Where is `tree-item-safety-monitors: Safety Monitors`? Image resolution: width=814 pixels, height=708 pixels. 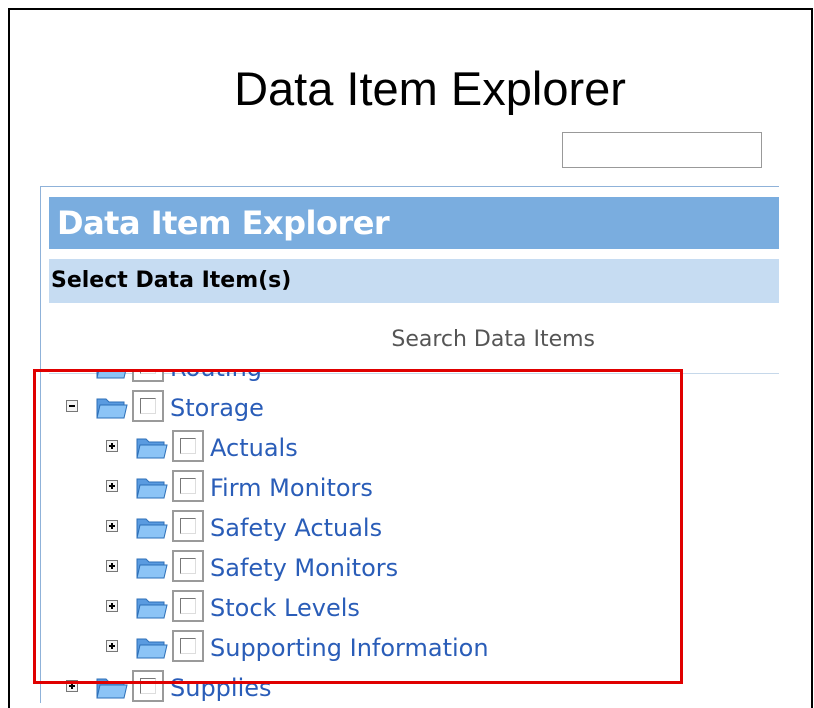 tree-item-safety-monitors: Safety Monitors is located at coordinates (390, 568).